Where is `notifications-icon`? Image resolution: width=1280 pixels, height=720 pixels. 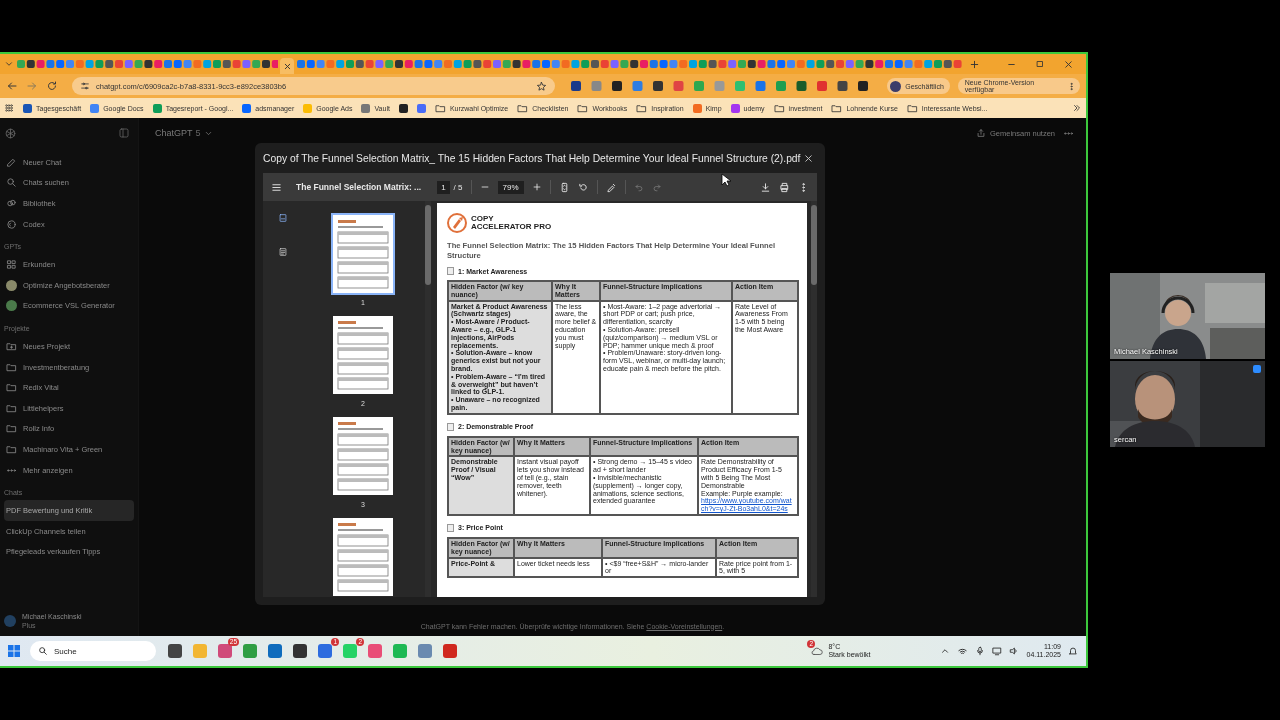
notifications-icon is located at coordinates (1073, 651).